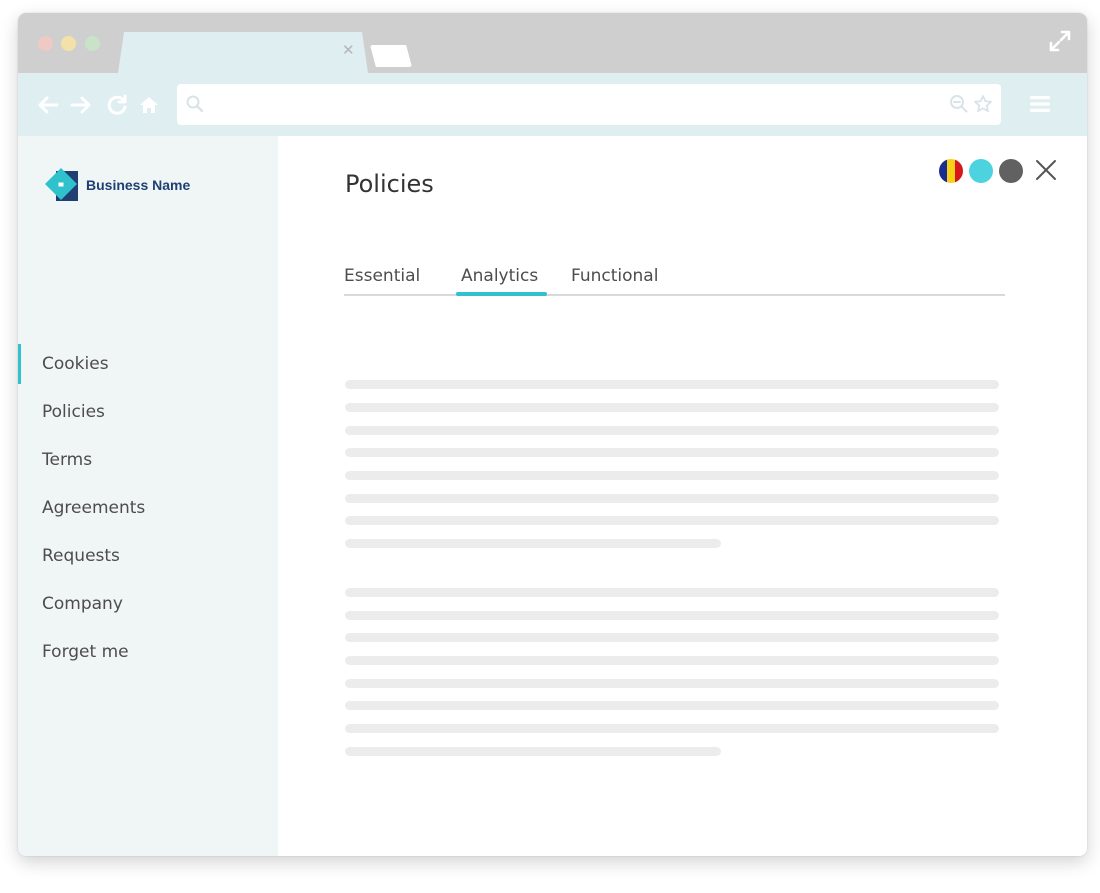 Image resolution: width=1100 pixels, height=893 pixels. Describe the element at coordinates (48, 105) in the screenshot. I see `back-arrow-icon` at that location.